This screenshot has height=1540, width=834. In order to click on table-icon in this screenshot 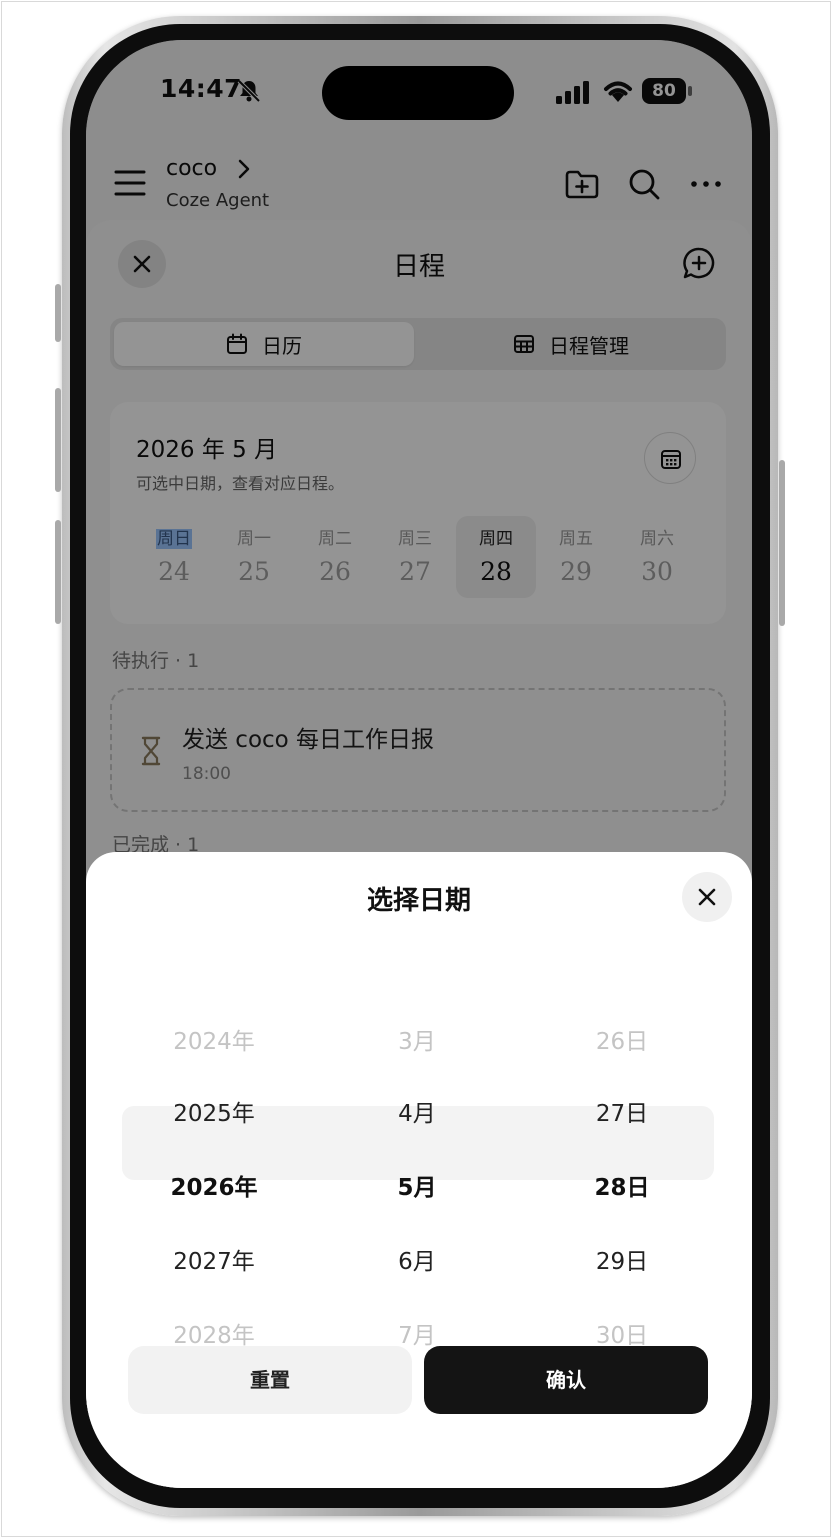, I will do `click(524, 344)`.